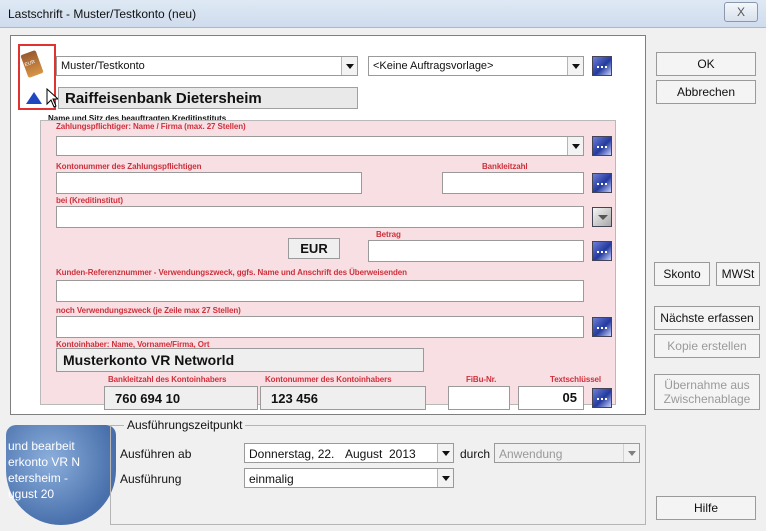  I want to click on fibu-input, so click(479, 398).